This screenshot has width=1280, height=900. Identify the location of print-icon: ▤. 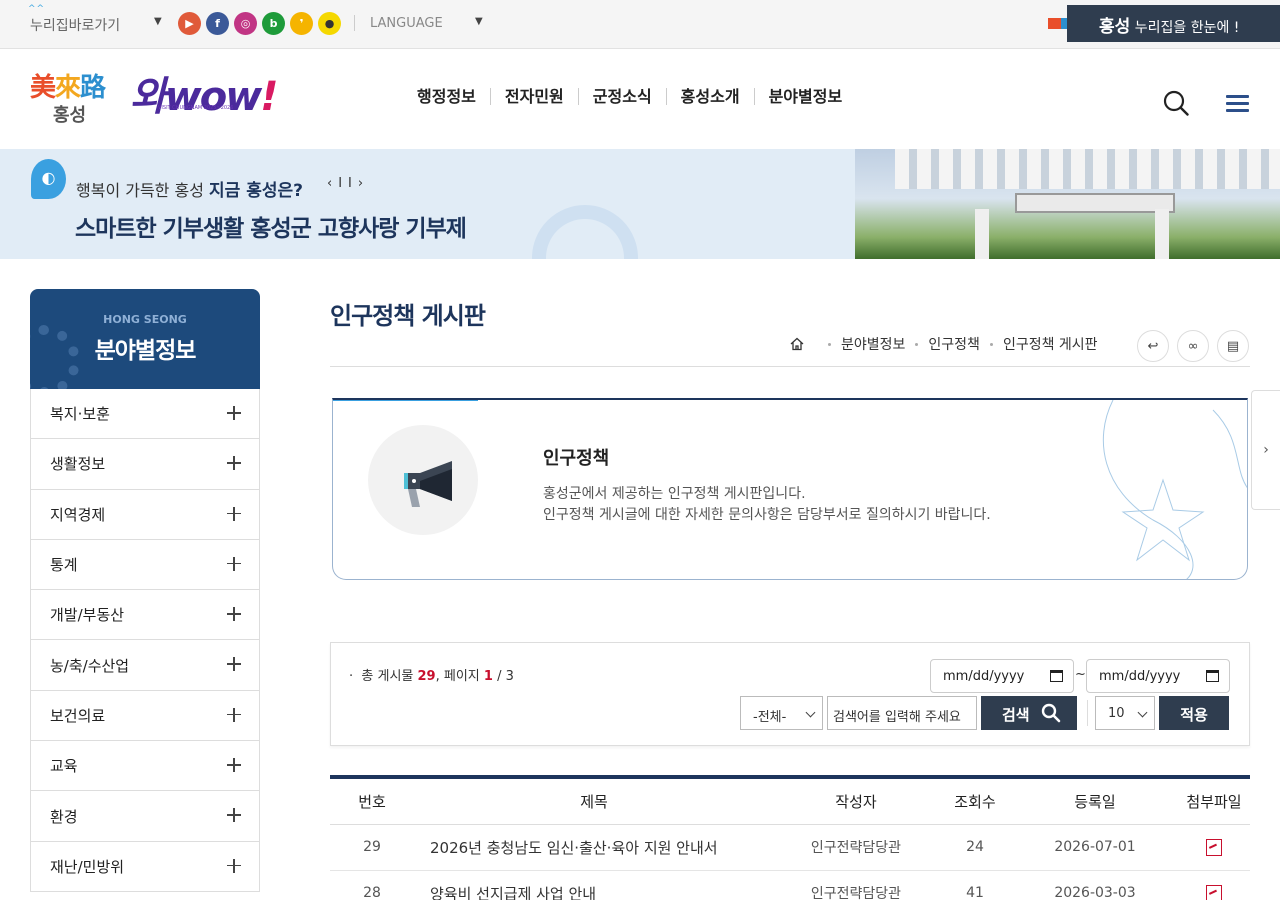
(1233, 346).